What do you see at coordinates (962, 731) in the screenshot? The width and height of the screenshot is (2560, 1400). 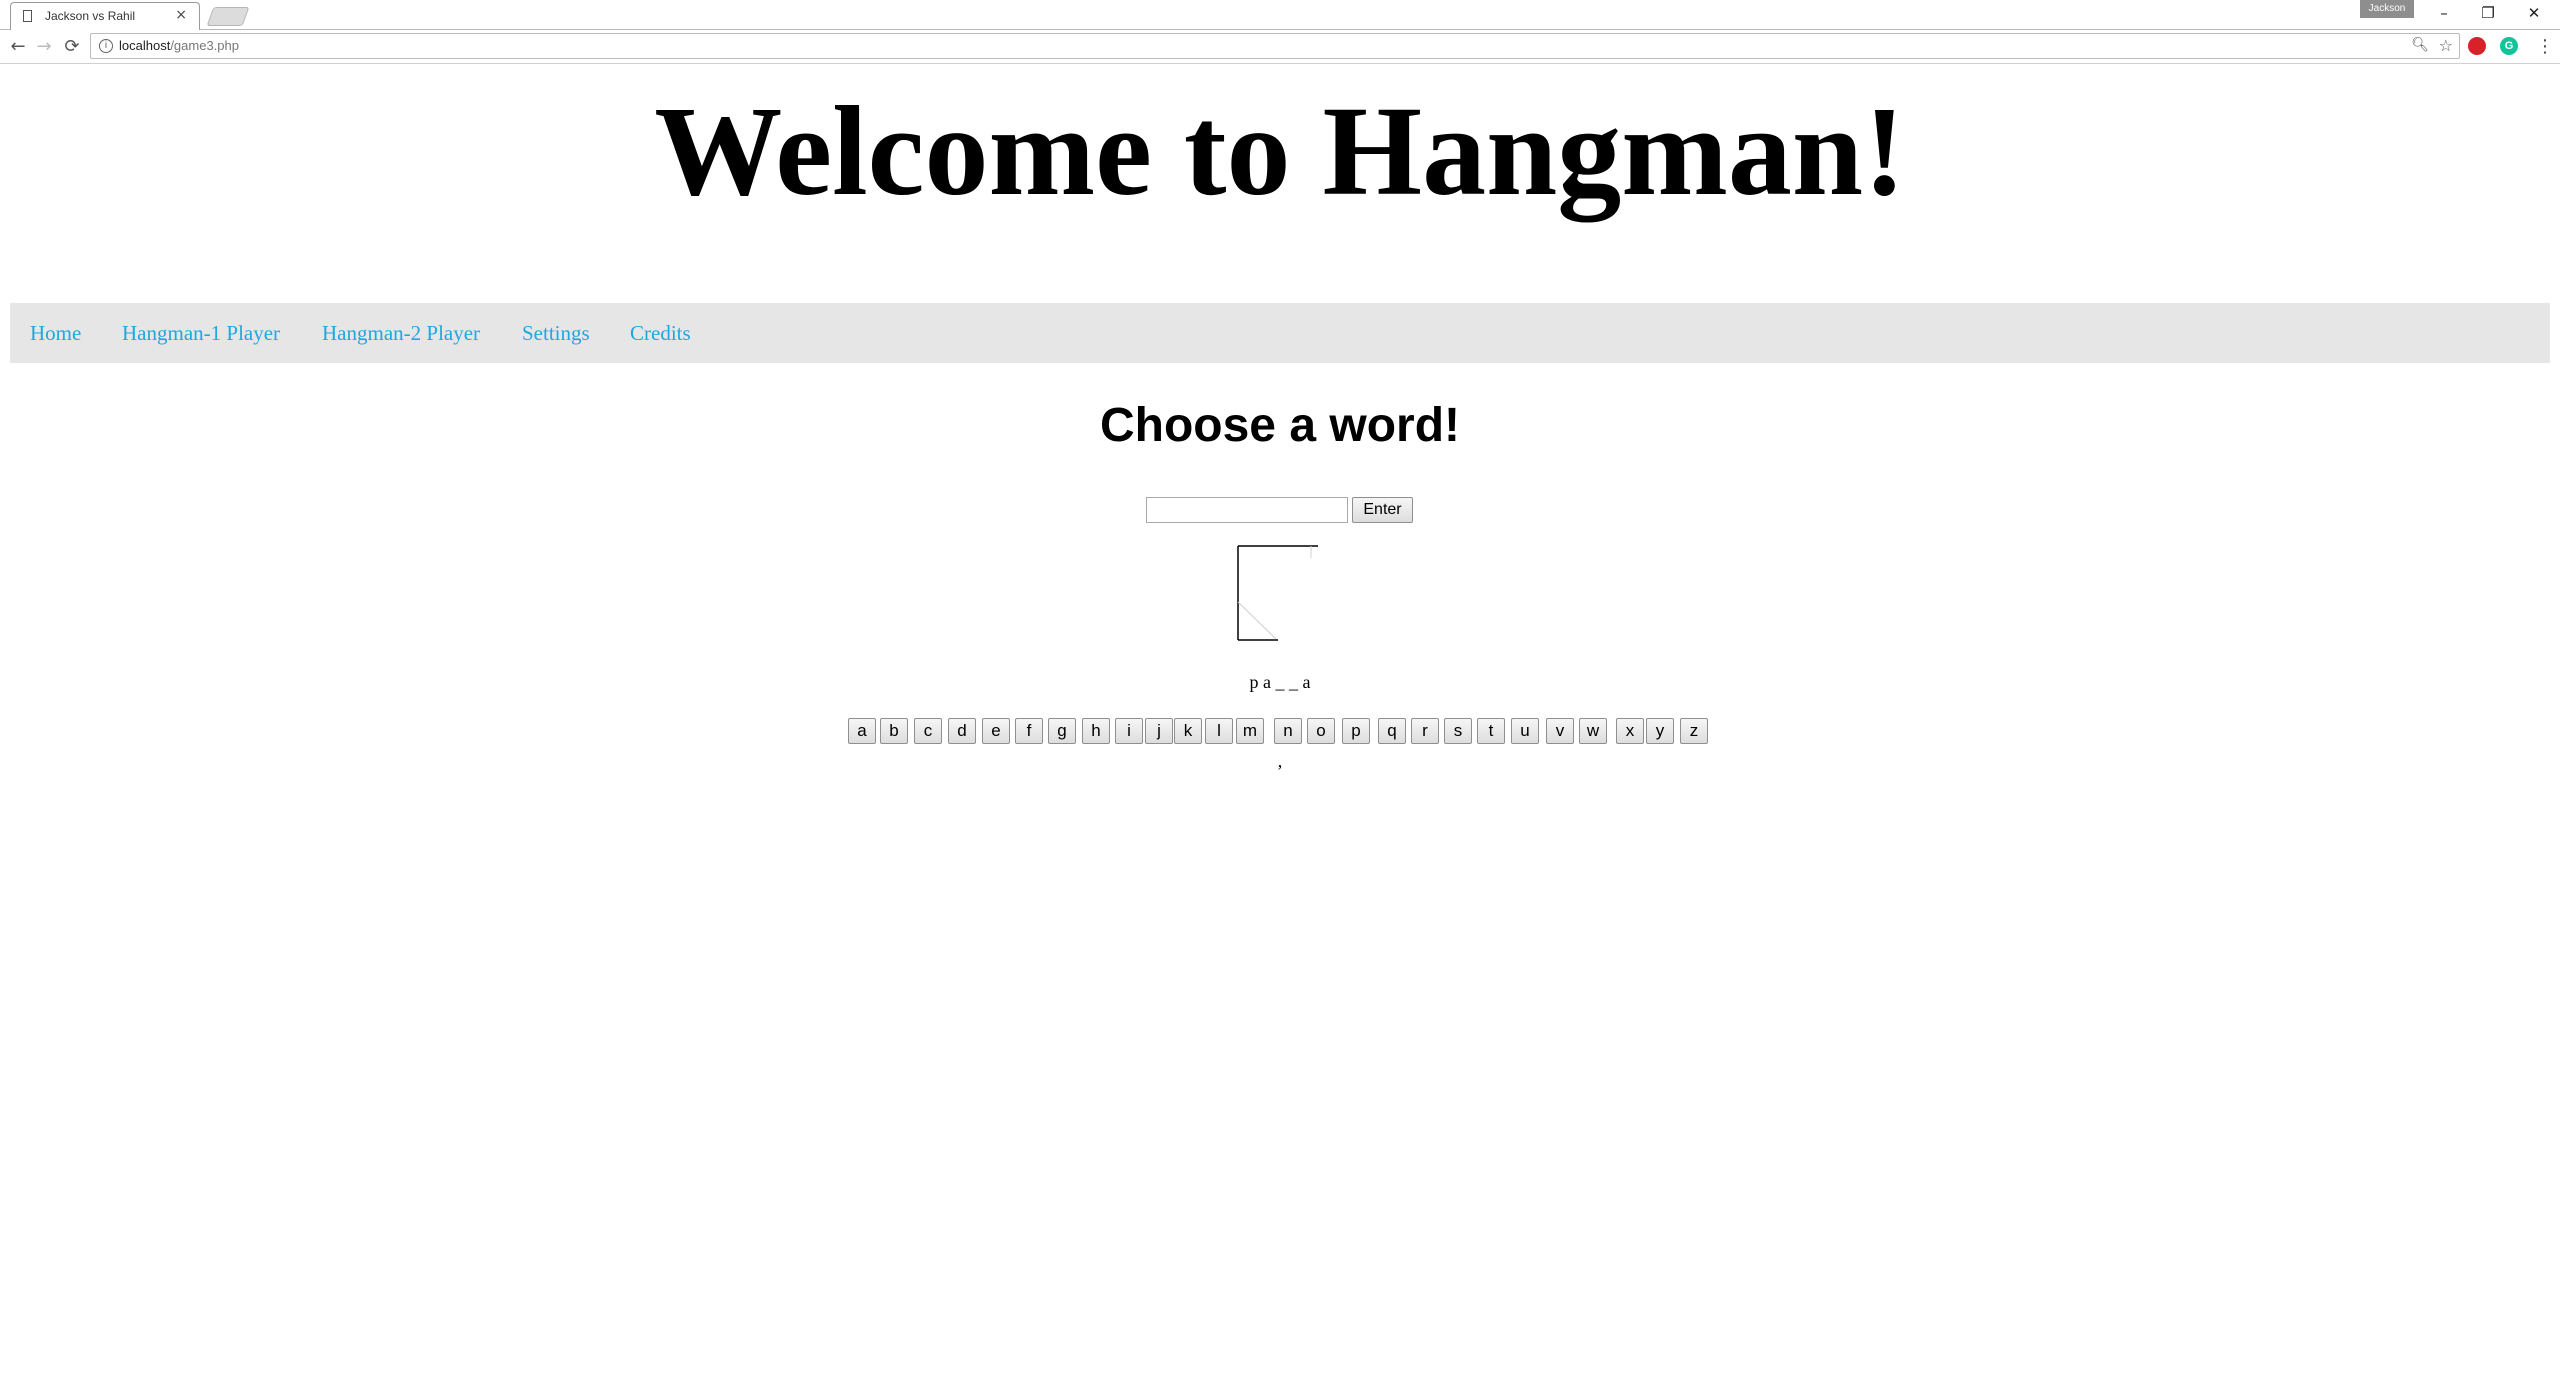 I see `letter-button-d: d` at bounding box center [962, 731].